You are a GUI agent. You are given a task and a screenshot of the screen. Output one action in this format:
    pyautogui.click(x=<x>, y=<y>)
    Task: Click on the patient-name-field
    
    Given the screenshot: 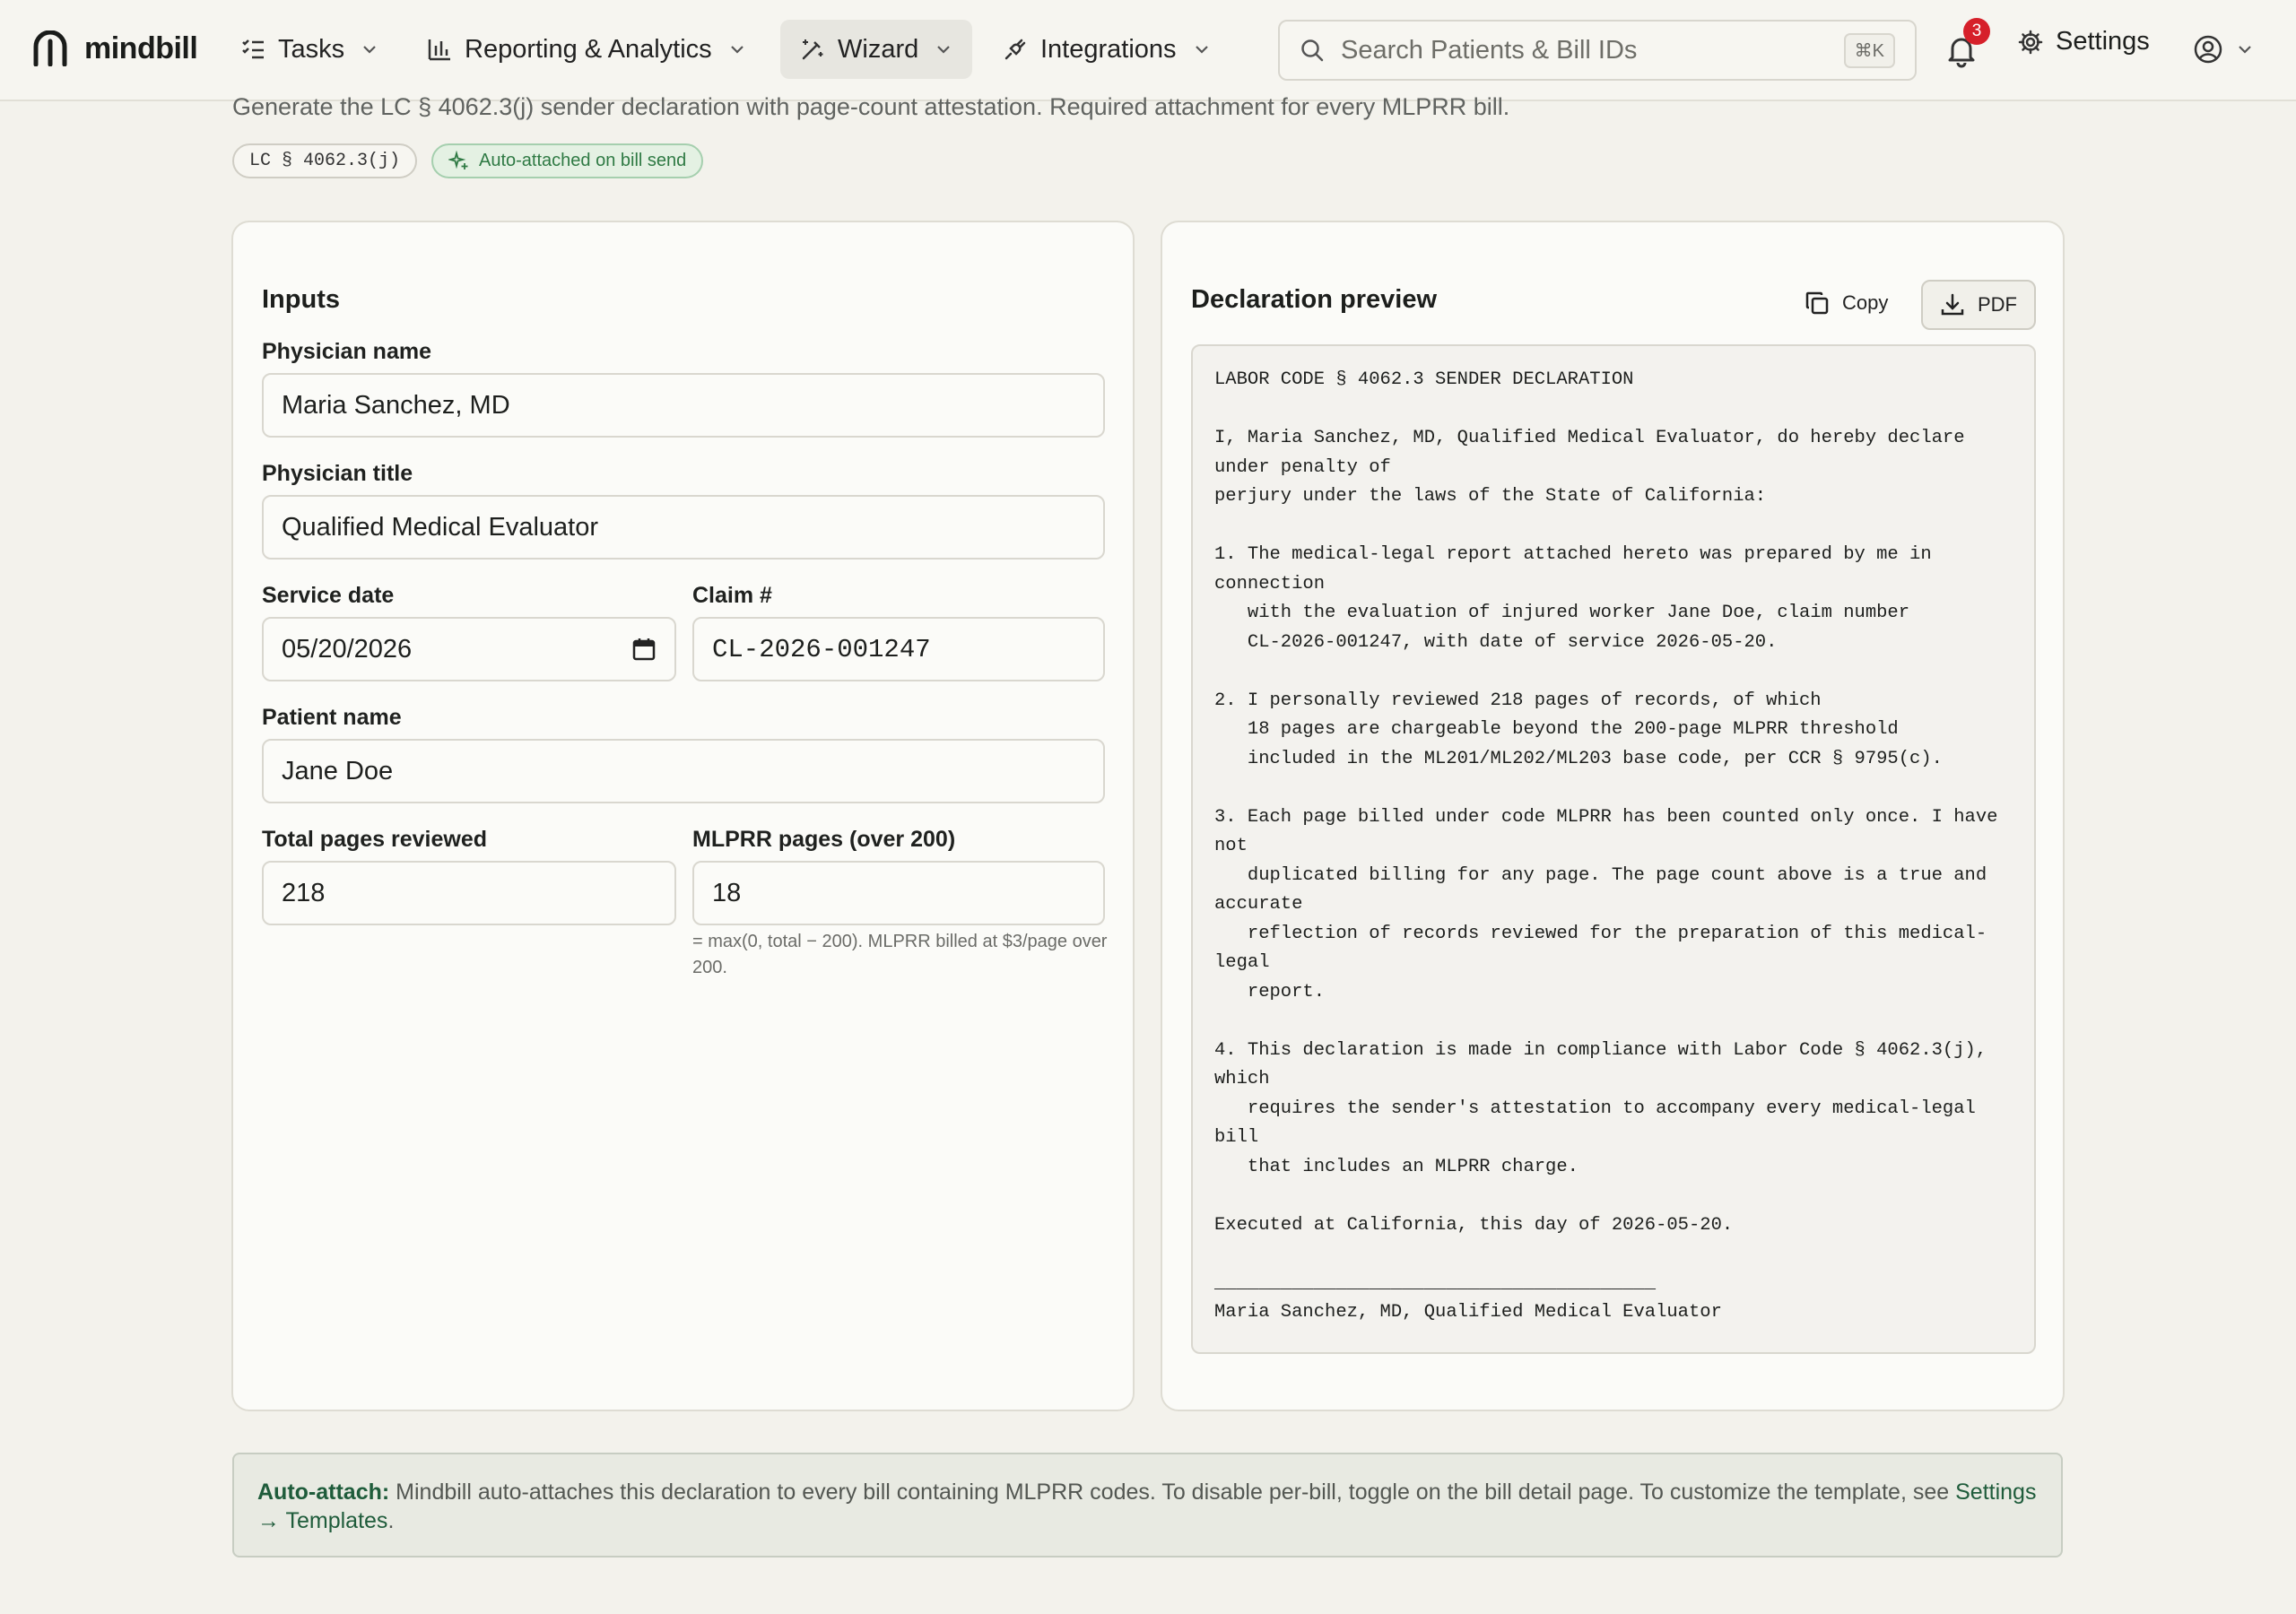 What is the action you would take?
    pyautogui.click(x=683, y=771)
    